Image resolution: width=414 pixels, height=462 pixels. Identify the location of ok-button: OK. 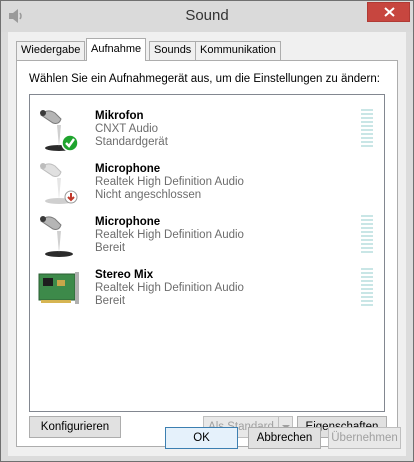
(201, 438).